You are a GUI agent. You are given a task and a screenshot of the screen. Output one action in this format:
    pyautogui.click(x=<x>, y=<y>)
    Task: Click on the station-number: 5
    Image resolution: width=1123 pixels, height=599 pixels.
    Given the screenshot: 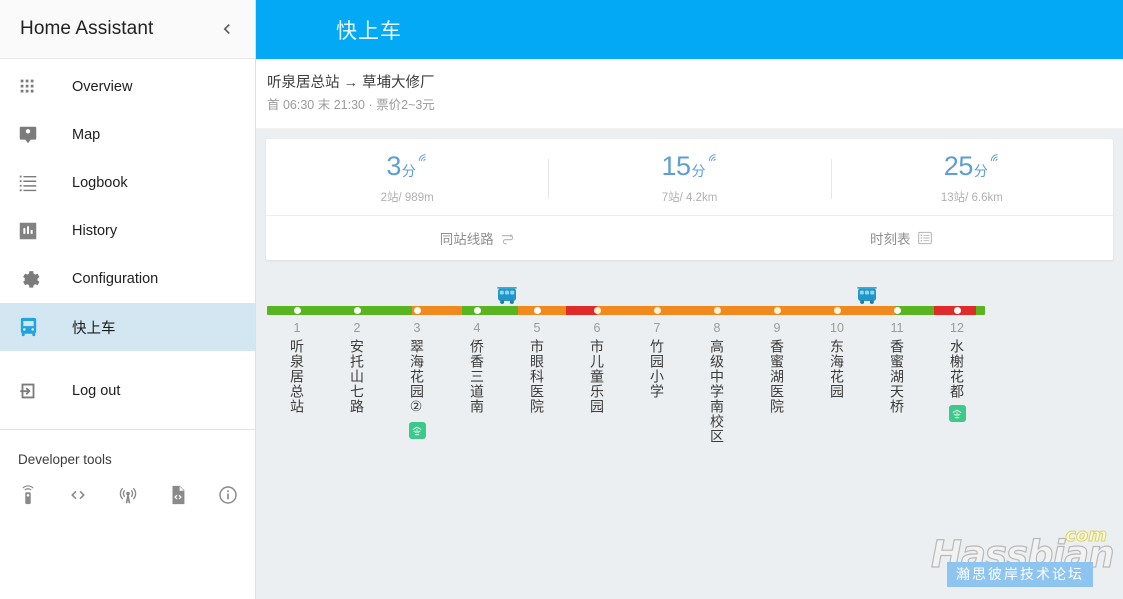 What is the action you would take?
    pyautogui.click(x=537, y=328)
    